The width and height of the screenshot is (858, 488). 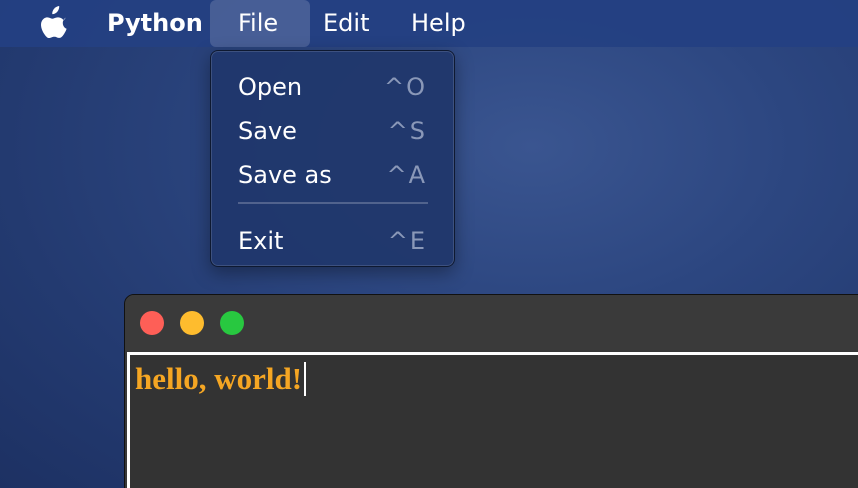 What do you see at coordinates (407, 131) in the screenshot?
I see `menu-item-shortcut: ^S` at bounding box center [407, 131].